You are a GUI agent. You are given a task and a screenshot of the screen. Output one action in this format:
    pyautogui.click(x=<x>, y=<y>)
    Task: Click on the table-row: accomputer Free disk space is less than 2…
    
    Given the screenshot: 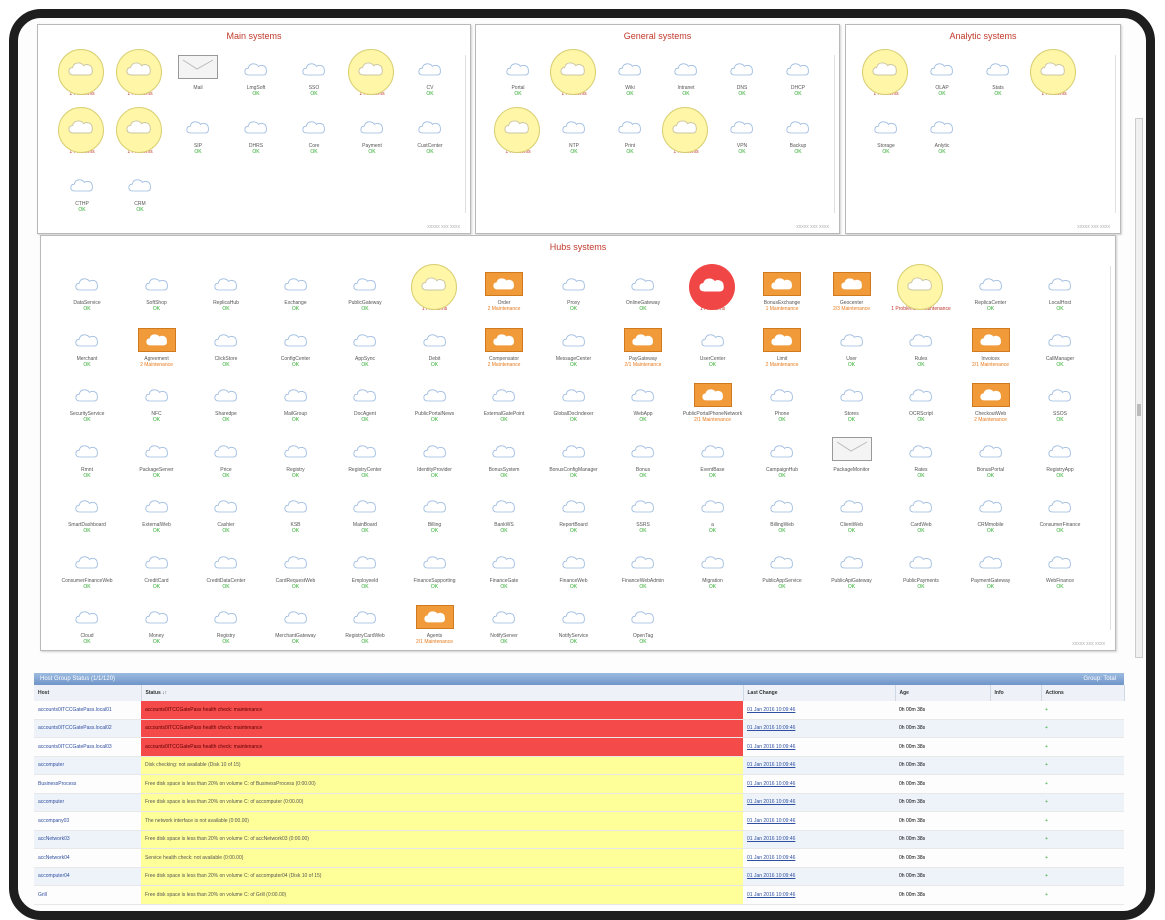 What is the action you would take?
    pyautogui.click(x=579, y=802)
    